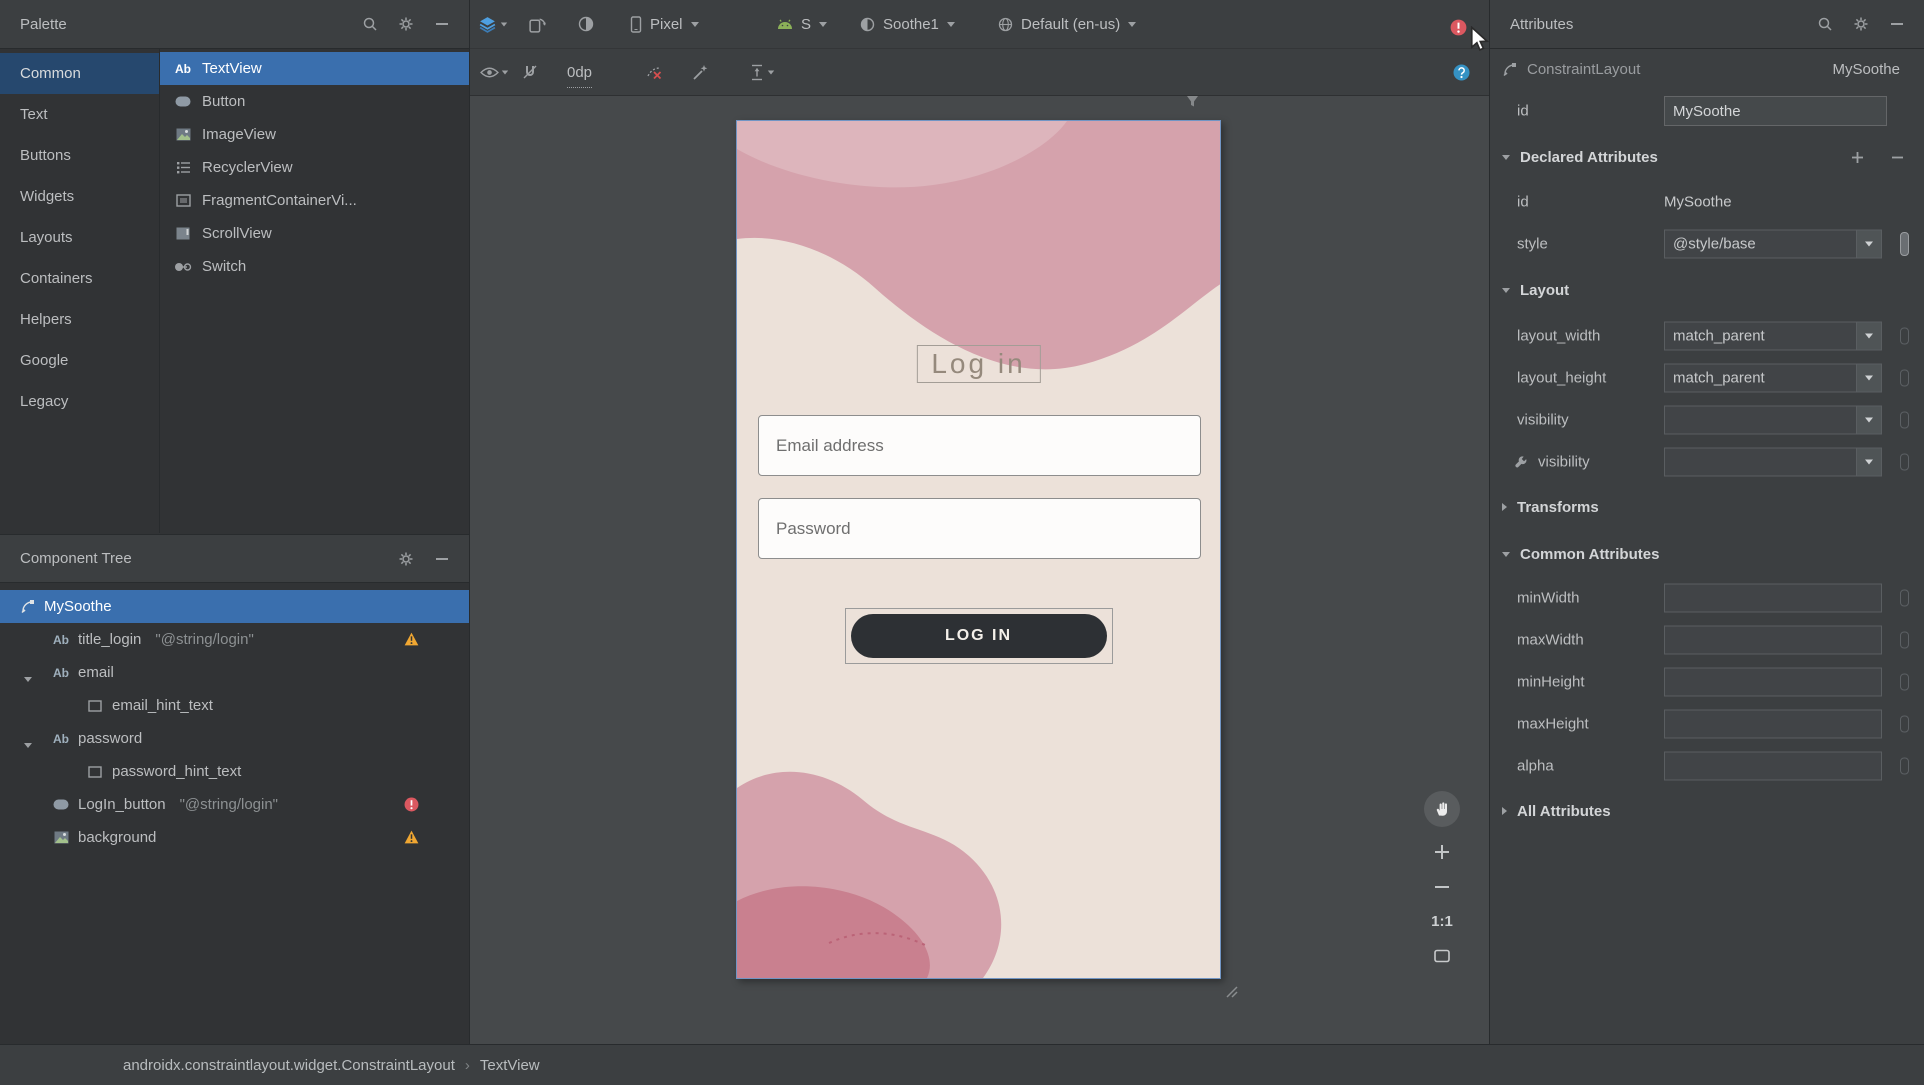 This screenshot has width=1924, height=1085. I want to click on infer-constraints-icon, so click(700, 72).